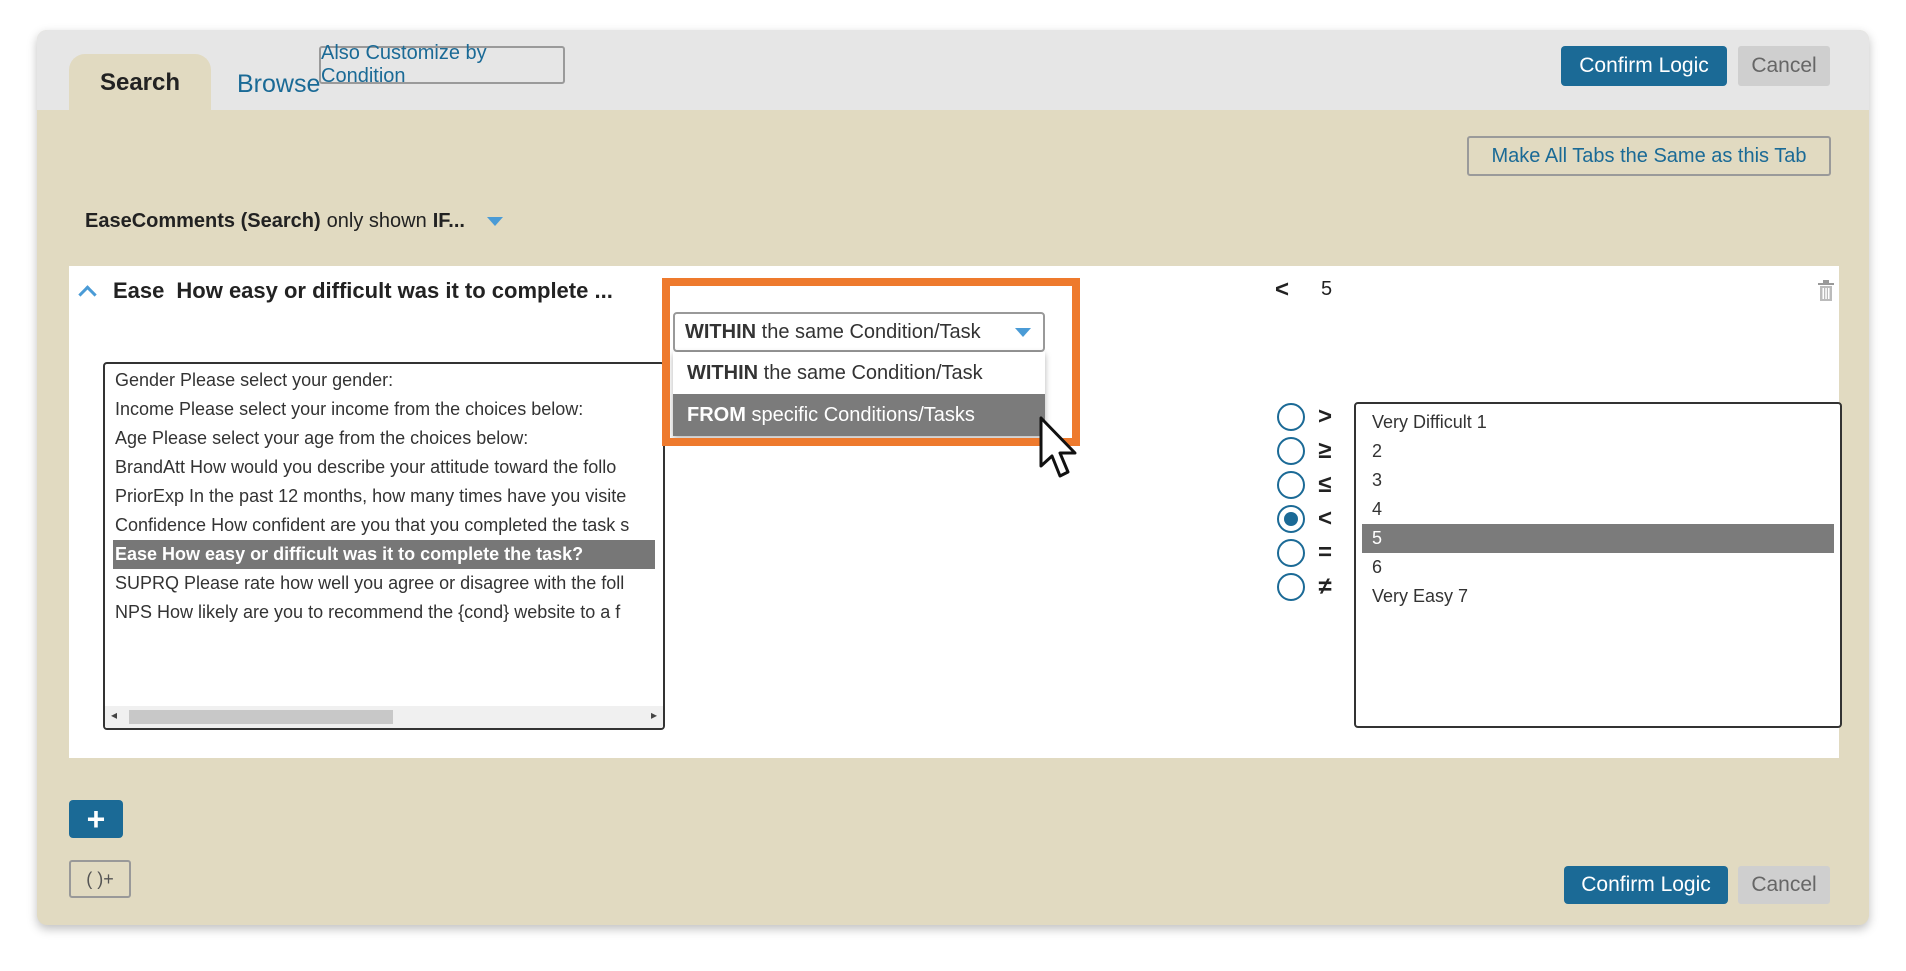 This screenshot has height=971, width=1906. What do you see at coordinates (1598, 596) in the screenshot?
I see `answer-value-item: Very Easy 7` at bounding box center [1598, 596].